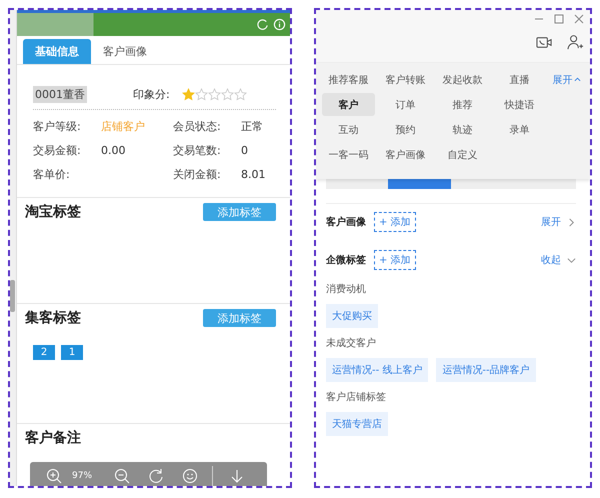 This screenshot has height=498, width=600. I want to click on toggle-link: 收起, so click(558, 260).